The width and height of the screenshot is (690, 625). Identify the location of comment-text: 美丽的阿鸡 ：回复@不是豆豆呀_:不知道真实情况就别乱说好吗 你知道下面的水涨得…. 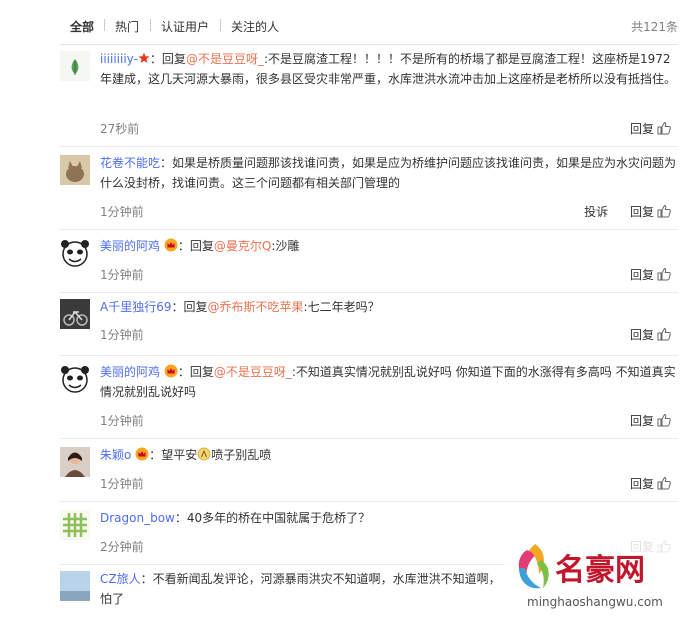
(388, 381).